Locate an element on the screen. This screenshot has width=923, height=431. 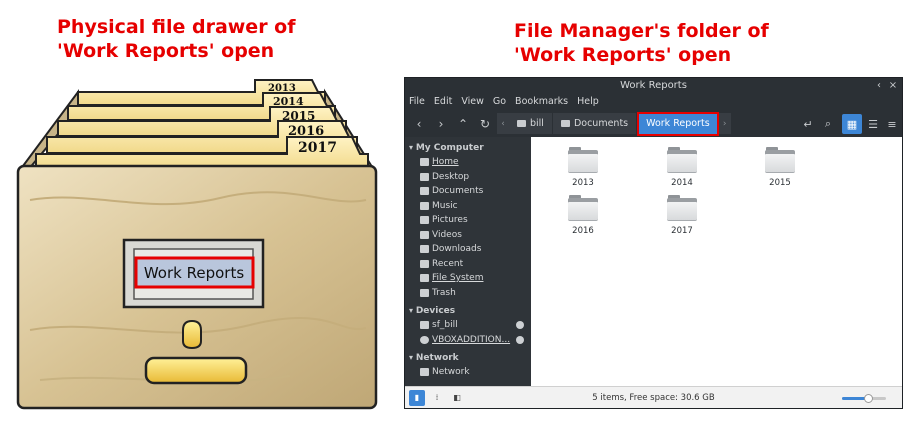
folder-item-2014: 2014 is located at coordinates (682, 167).